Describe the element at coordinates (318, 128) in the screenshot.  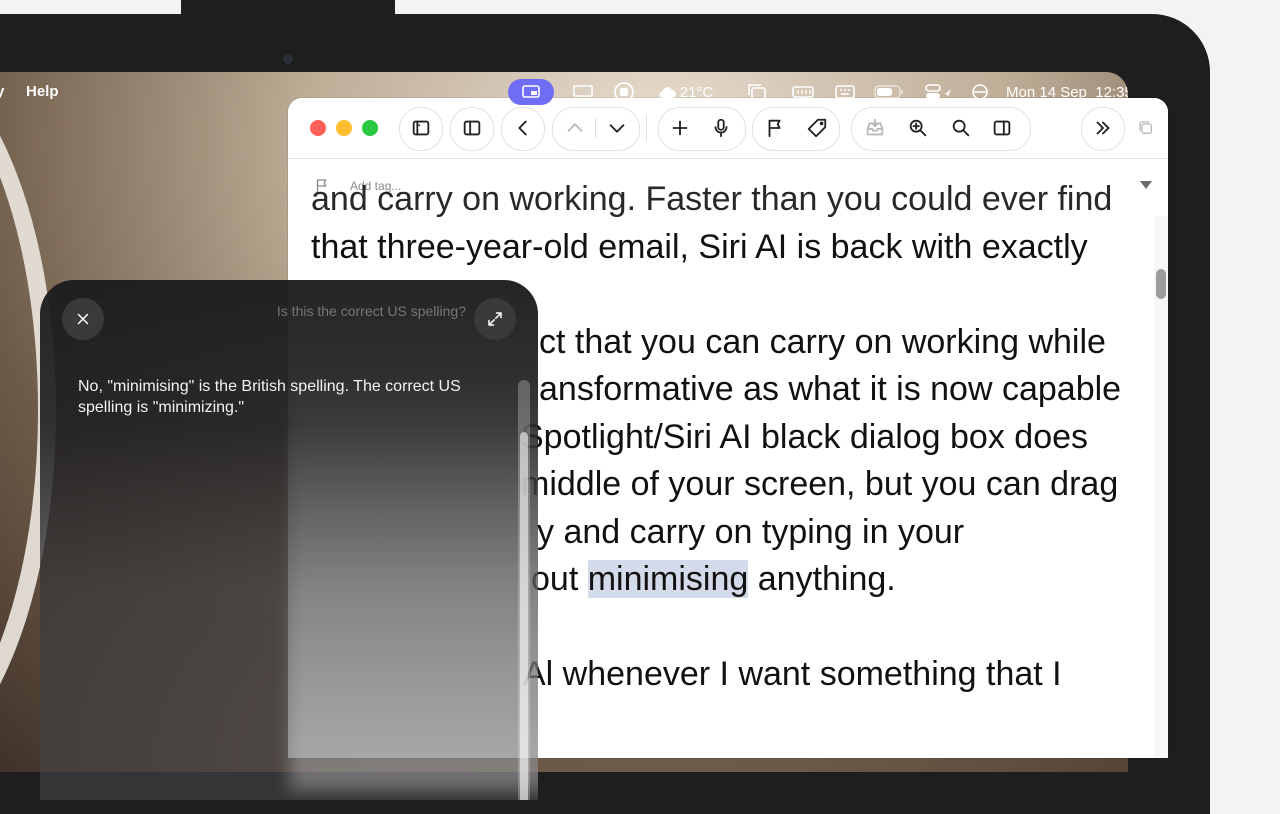
I see `close-window-button` at that location.